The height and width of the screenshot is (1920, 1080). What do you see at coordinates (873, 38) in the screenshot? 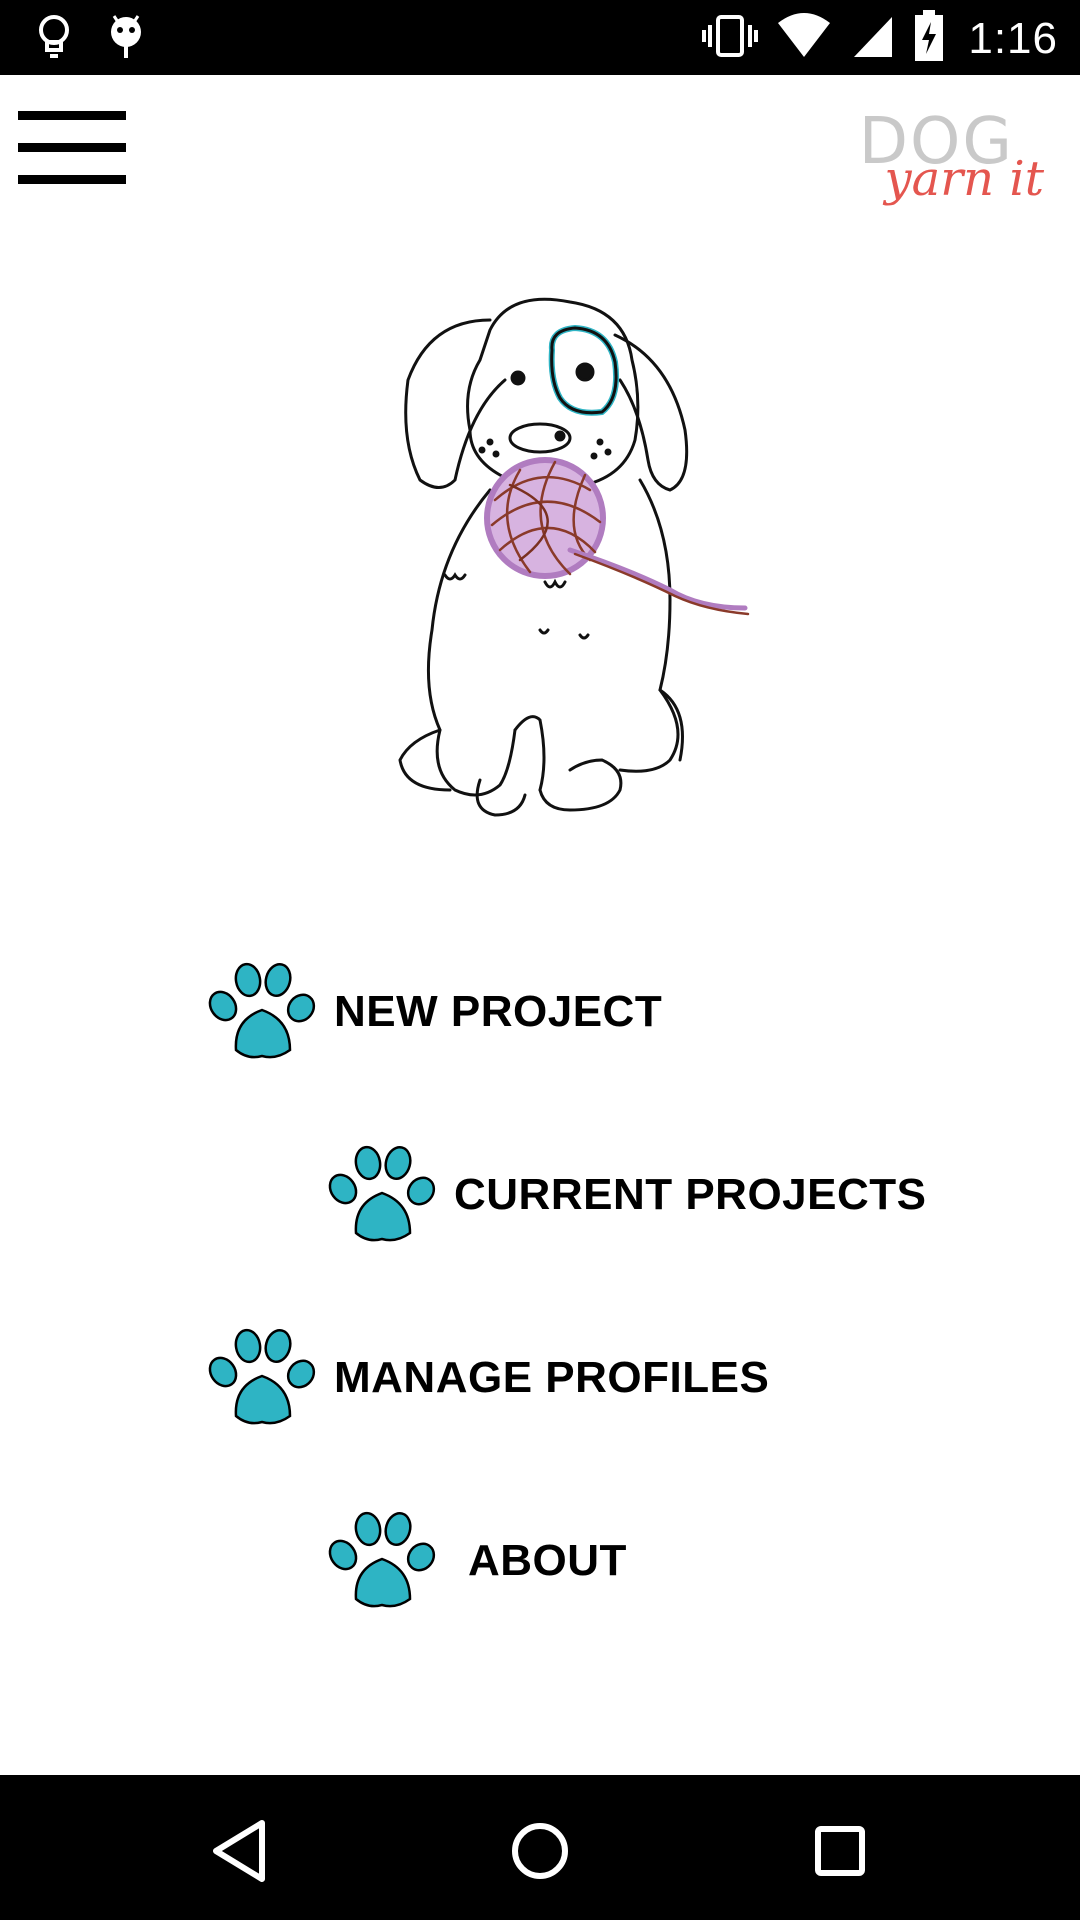
I see `signal-icon` at bounding box center [873, 38].